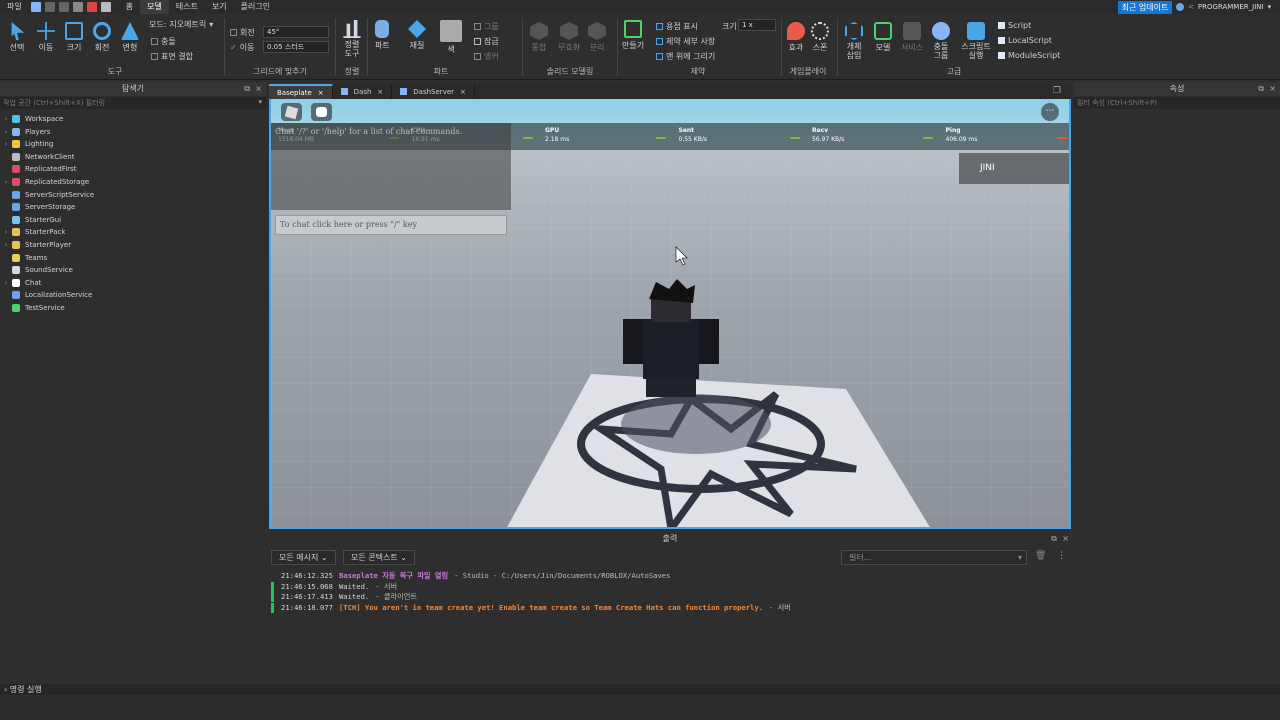 Image resolution: width=1280 pixels, height=720 pixels. What do you see at coordinates (154, 7) in the screenshot?
I see `menu-tab: 모델` at bounding box center [154, 7].